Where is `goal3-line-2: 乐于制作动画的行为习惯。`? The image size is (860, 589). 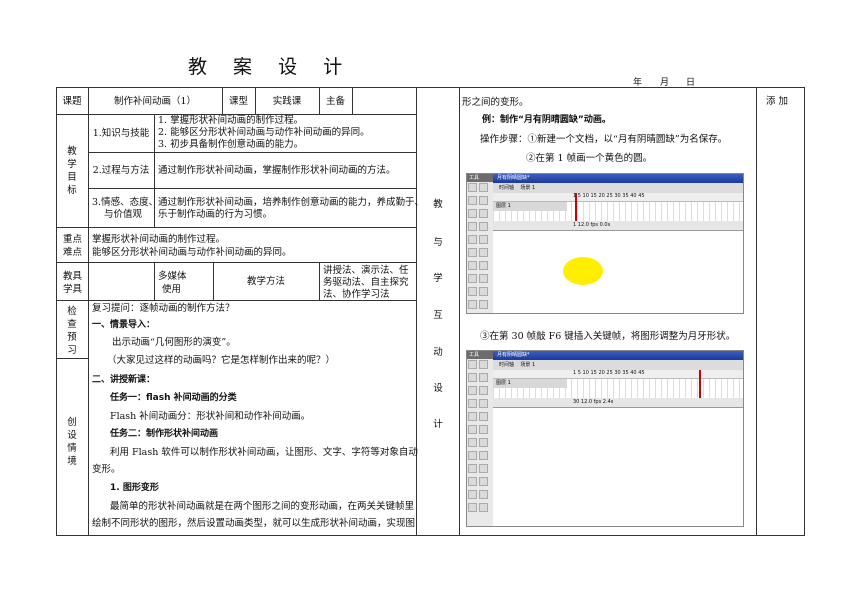 goal3-line-2: 乐于制作动画的行为习惯。 is located at coordinates (215, 214).